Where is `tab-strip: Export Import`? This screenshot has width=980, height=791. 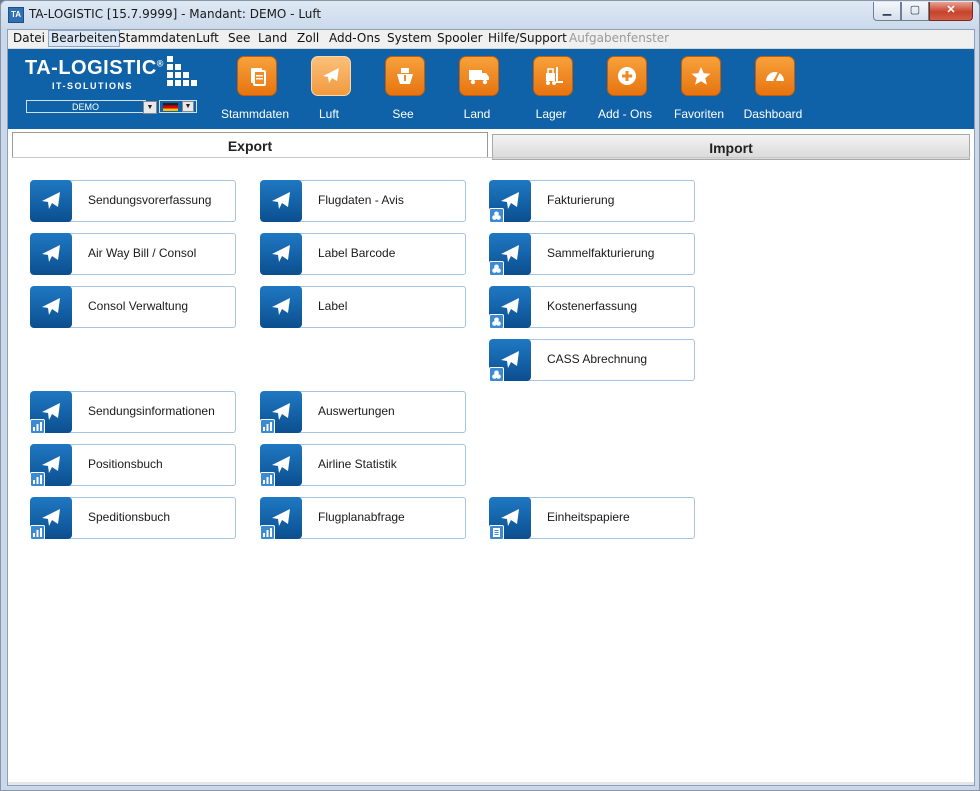
tab-strip: Export Import is located at coordinates (491, 146).